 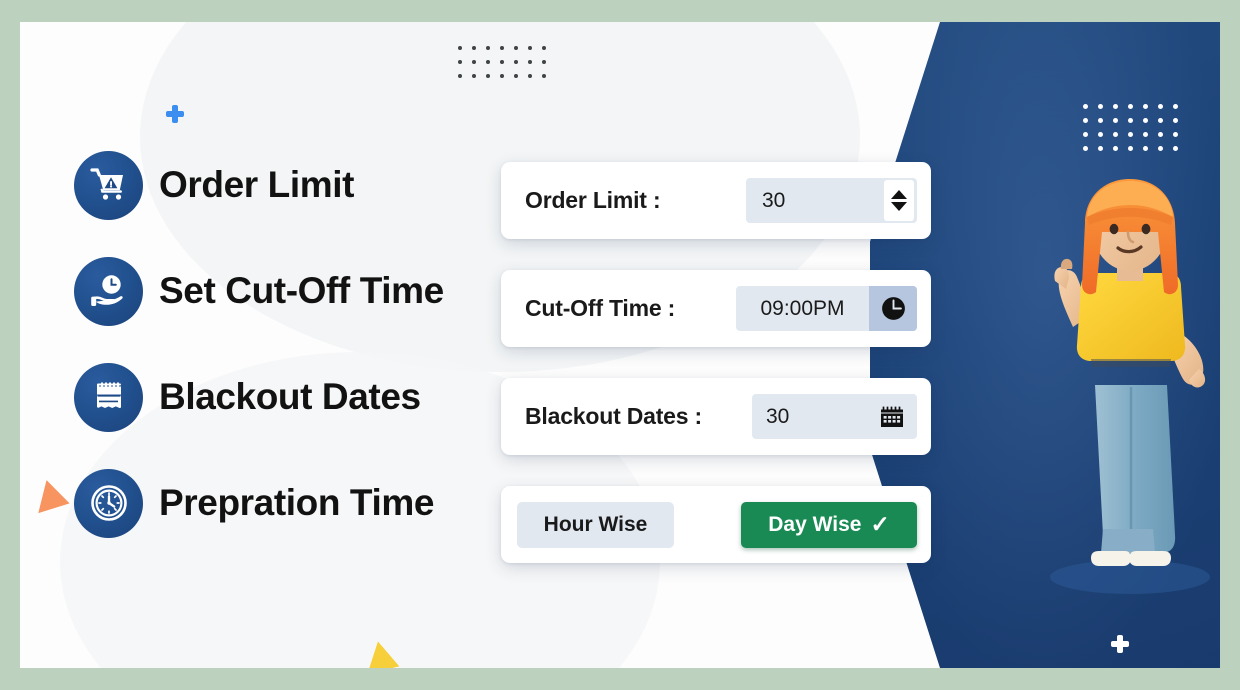 What do you see at coordinates (1135, 132) in the screenshot?
I see `dot-grid-panel` at bounding box center [1135, 132].